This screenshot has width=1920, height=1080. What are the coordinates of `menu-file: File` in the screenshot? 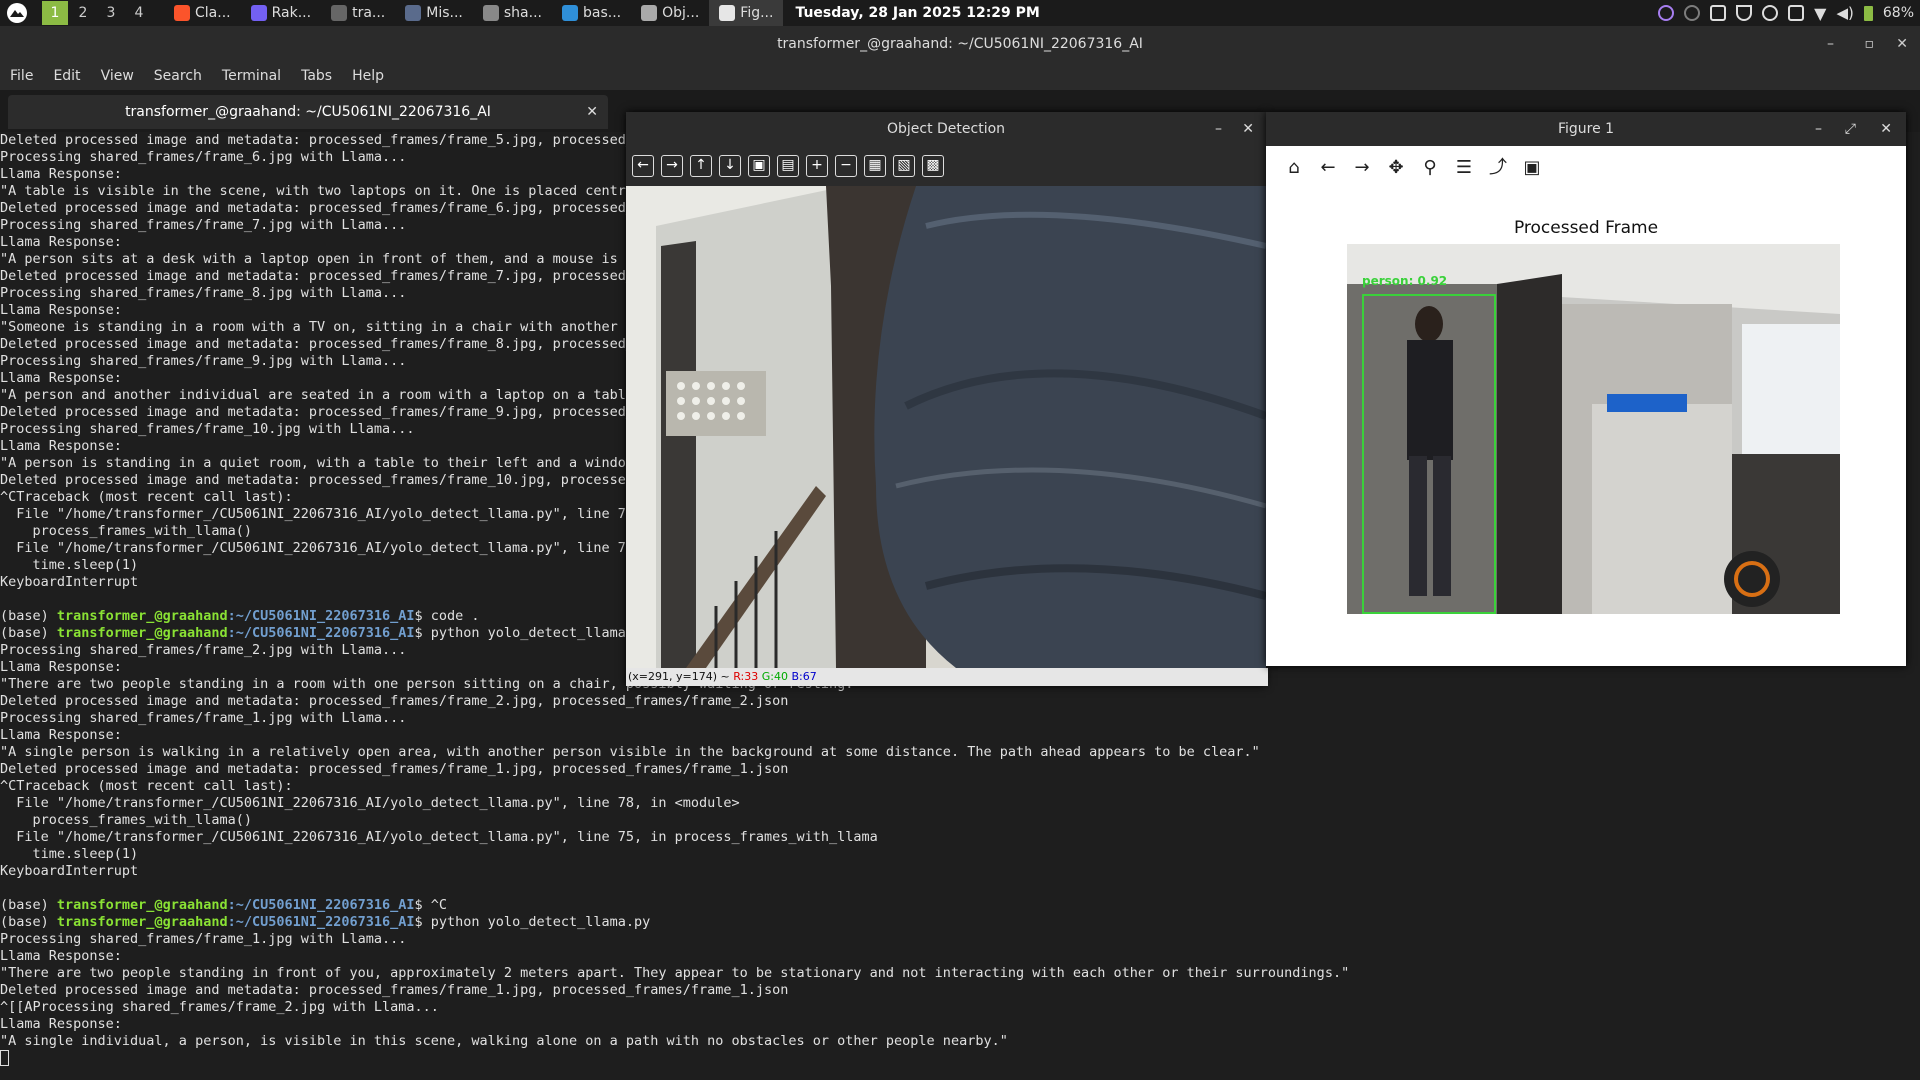 It's located at (21, 76).